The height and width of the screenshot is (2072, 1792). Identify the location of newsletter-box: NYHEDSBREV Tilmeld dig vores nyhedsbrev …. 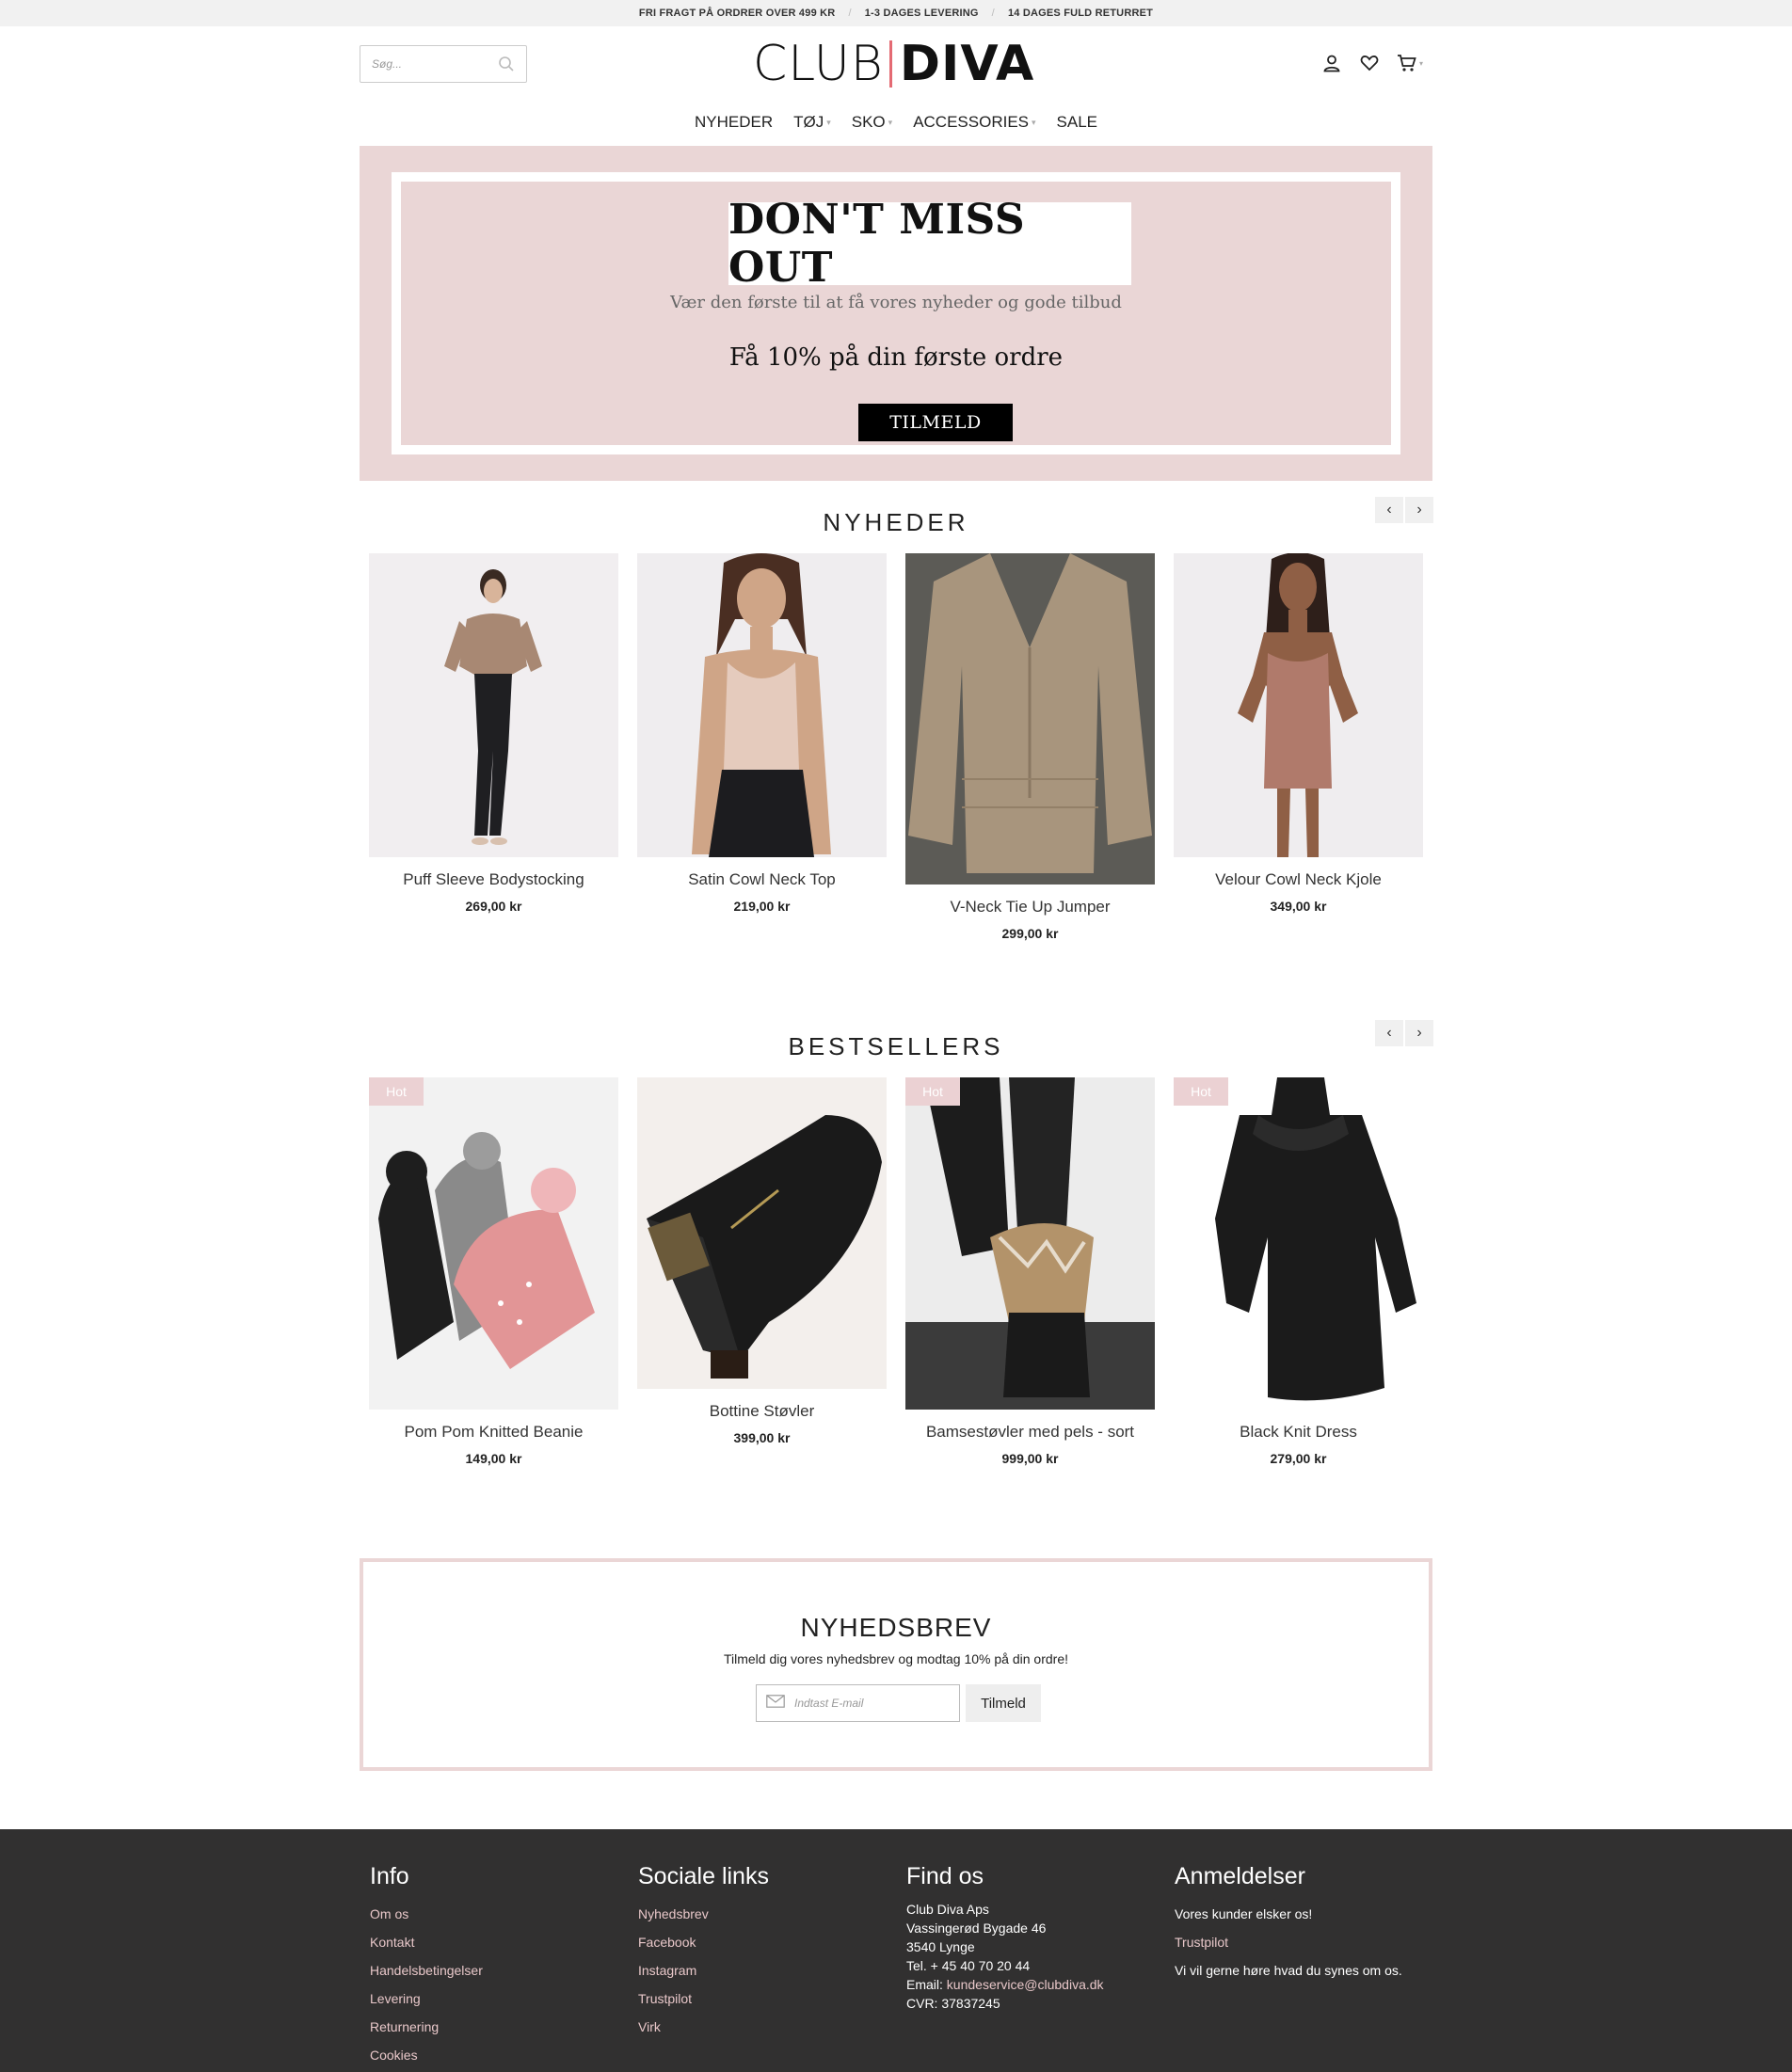
(896, 1664).